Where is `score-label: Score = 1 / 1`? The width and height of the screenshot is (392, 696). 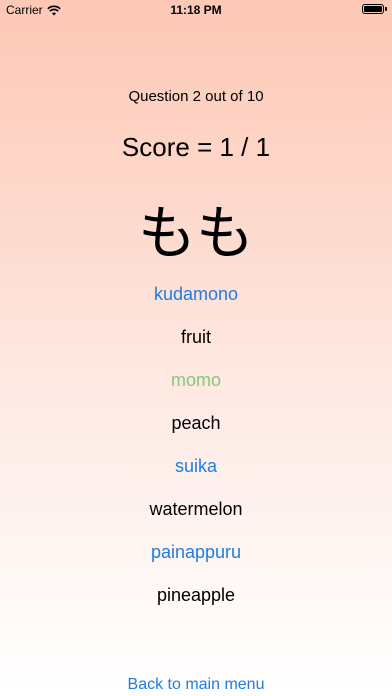
score-label: Score = 1 / 1 is located at coordinates (196, 147).